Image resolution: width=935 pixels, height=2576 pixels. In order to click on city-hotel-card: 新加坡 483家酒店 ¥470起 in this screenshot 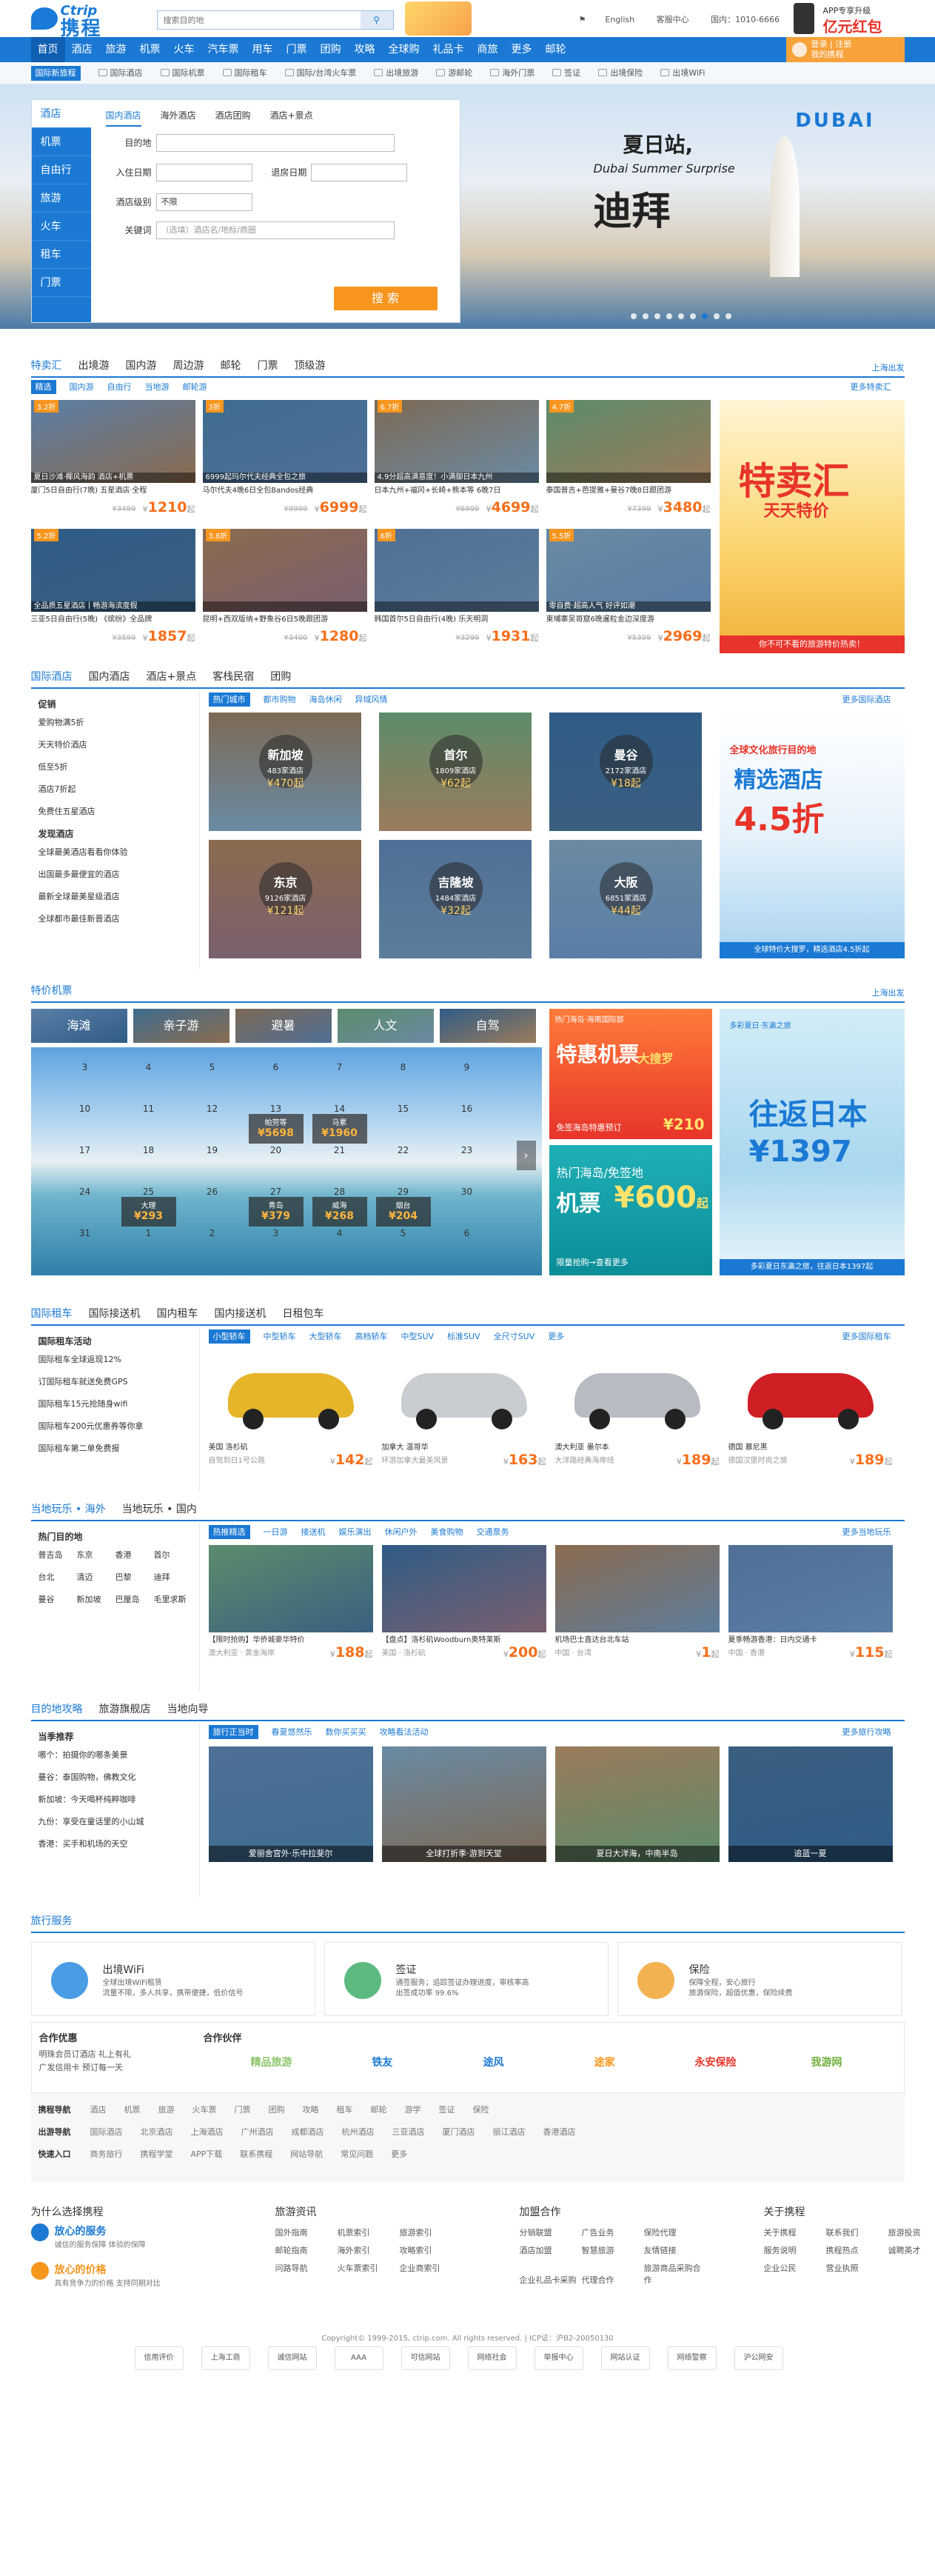, I will do `click(284, 772)`.